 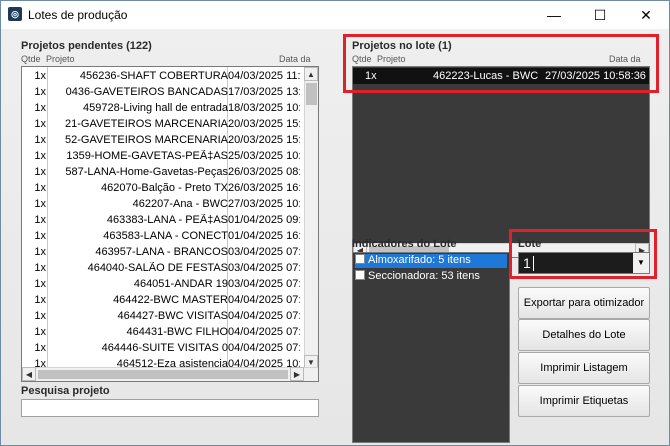 I want to click on pending-row-date: 18/03/2025 10:49:0, so click(x=264, y=108).